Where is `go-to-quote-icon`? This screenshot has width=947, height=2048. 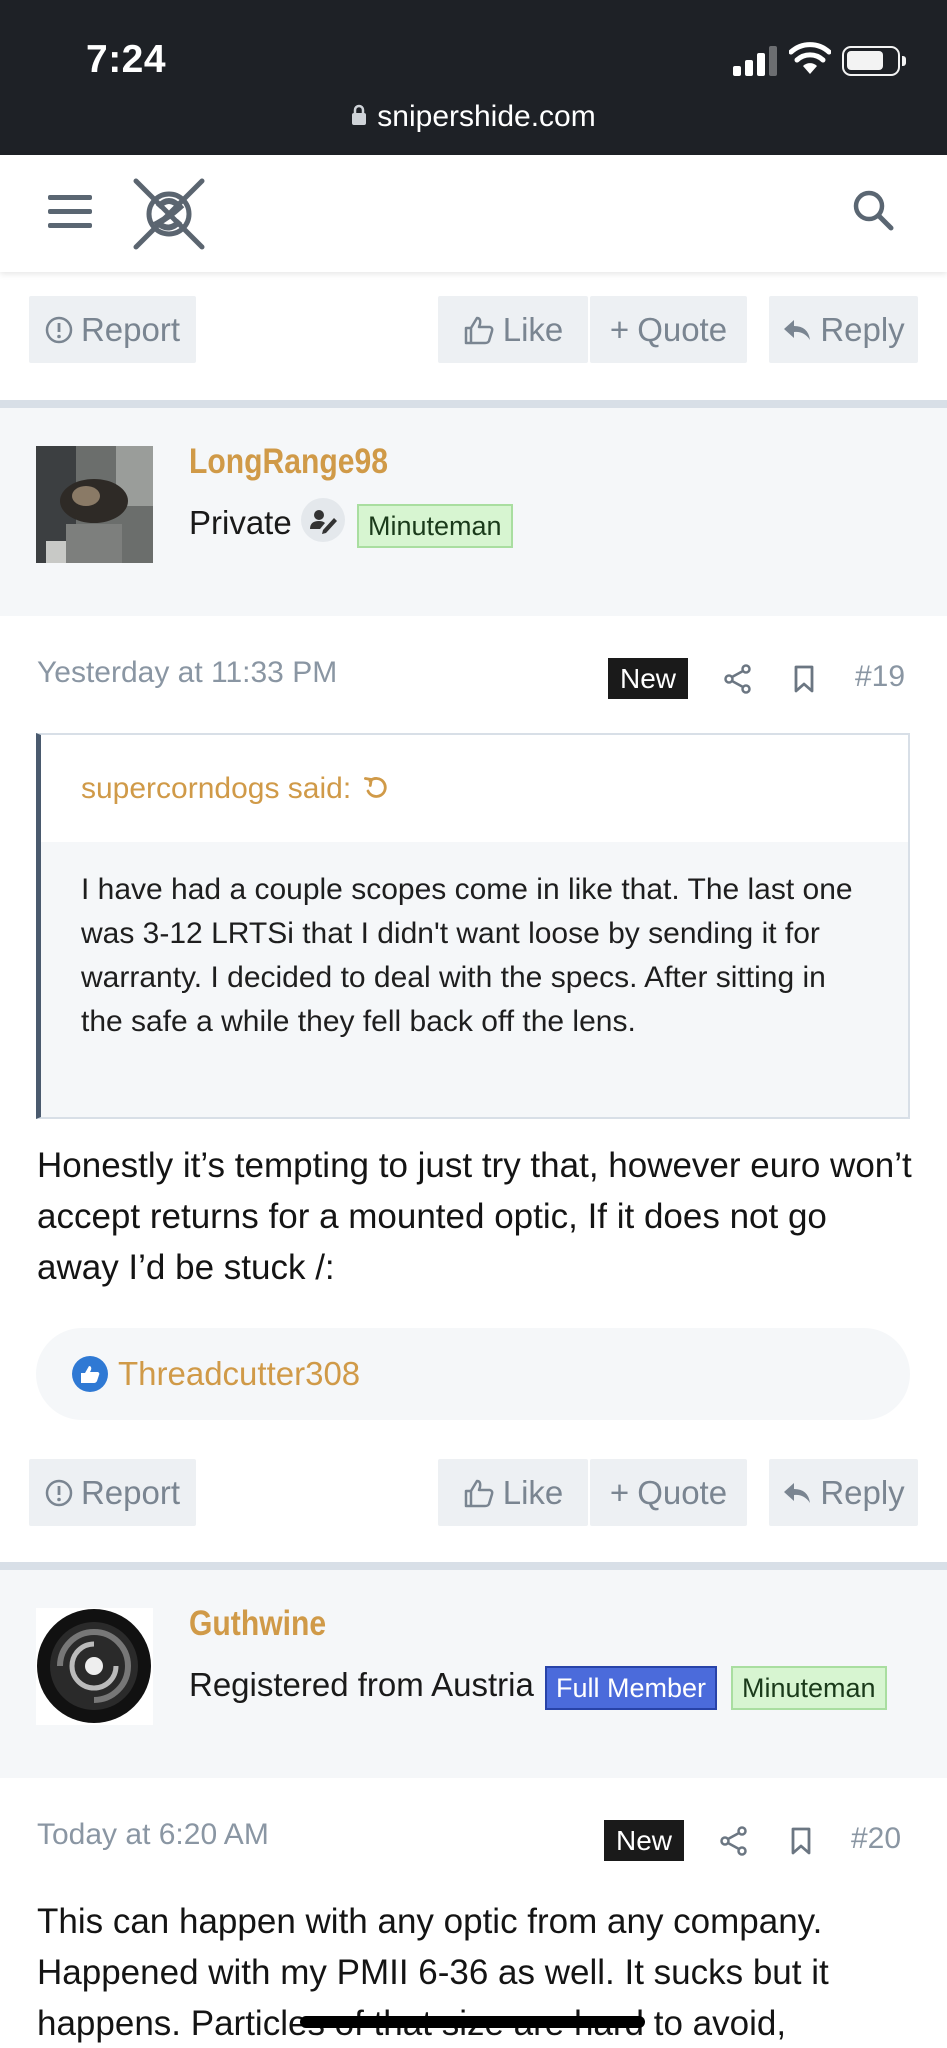
go-to-quote-icon is located at coordinates (376, 789).